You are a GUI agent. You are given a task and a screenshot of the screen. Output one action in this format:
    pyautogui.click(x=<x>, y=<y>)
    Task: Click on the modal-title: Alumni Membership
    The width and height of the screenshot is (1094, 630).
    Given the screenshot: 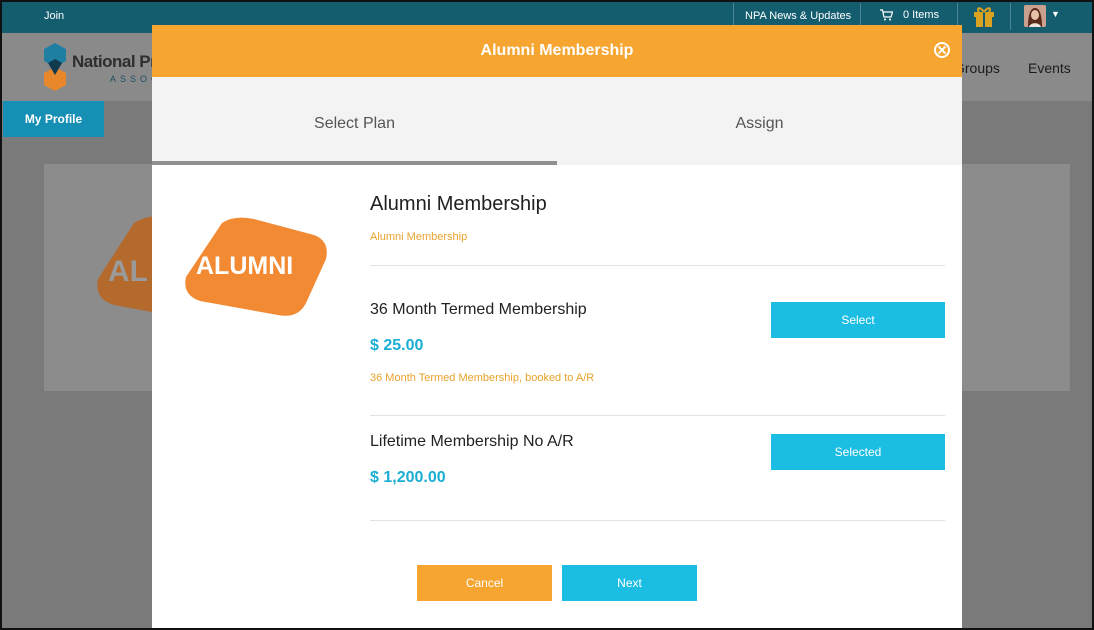 What is the action you would take?
    pyautogui.click(x=557, y=50)
    